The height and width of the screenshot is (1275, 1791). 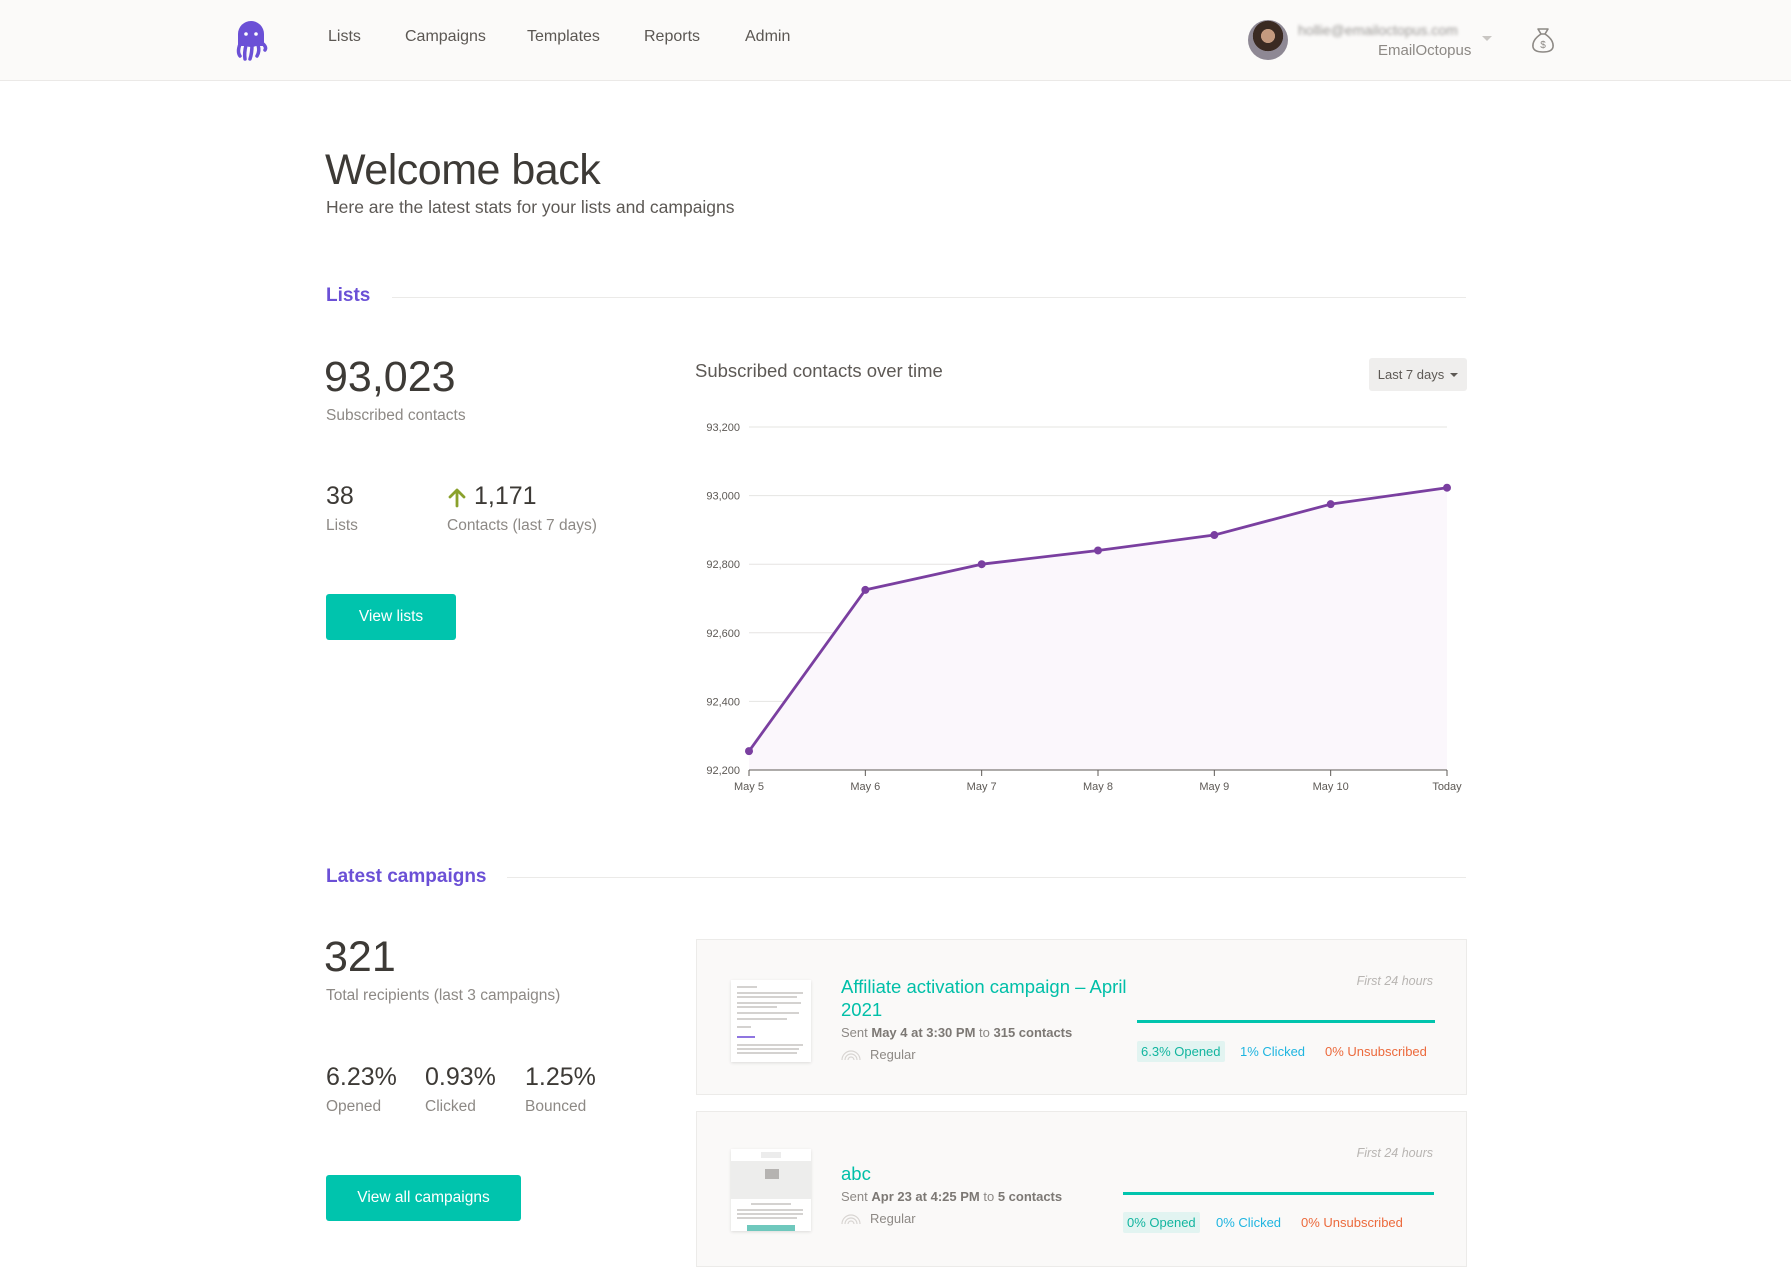 What do you see at coordinates (396, 415) in the screenshot?
I see `subscribed-label: Subscribed contacts` at bounding box center [396, 415].